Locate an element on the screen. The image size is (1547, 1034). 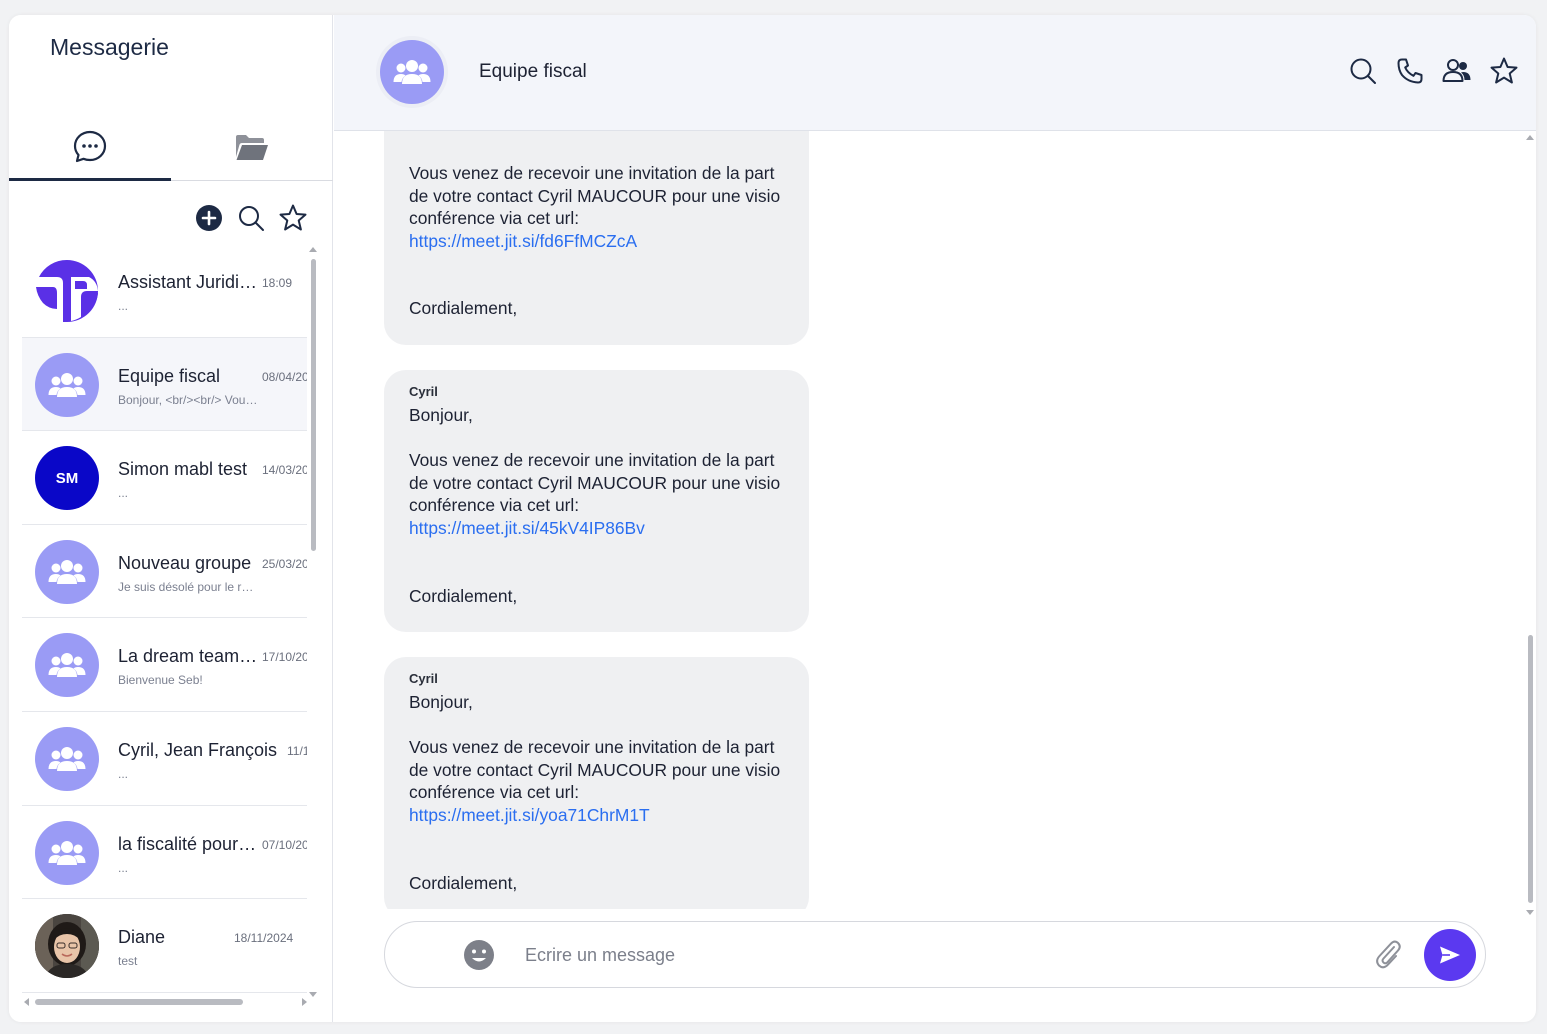
sidebar-title: Messagerie is located at coordinates (109, 47).